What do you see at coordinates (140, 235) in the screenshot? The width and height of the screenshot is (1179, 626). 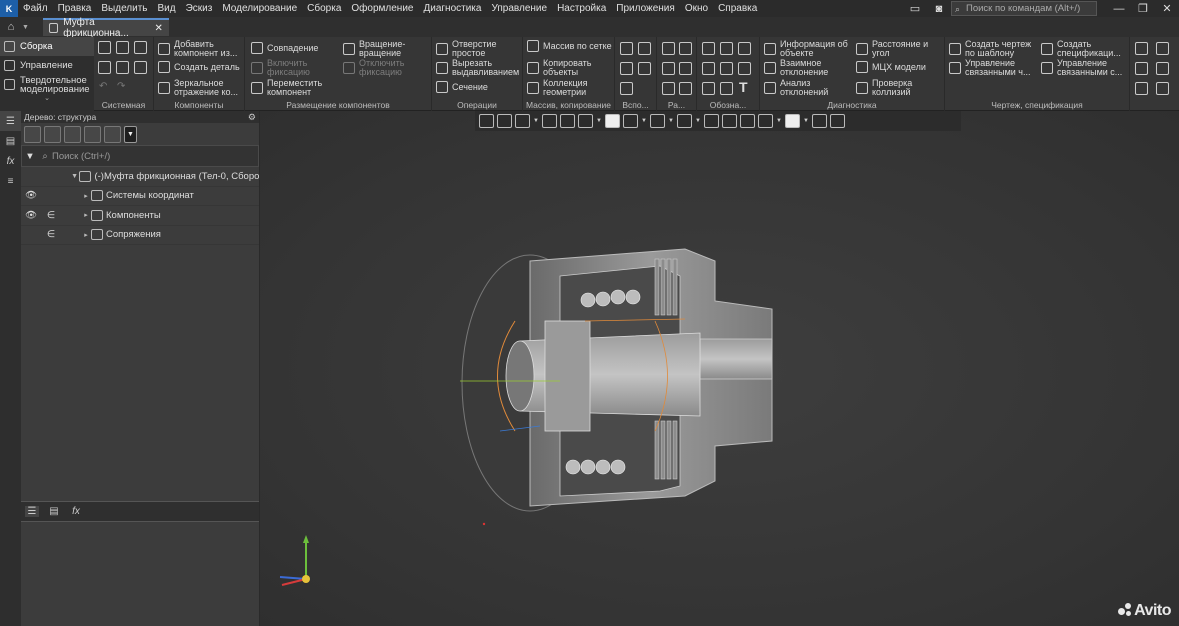 I see `tree-row-mates: ∈ ▸ Сопряжения` at bounding box center [140, 235].